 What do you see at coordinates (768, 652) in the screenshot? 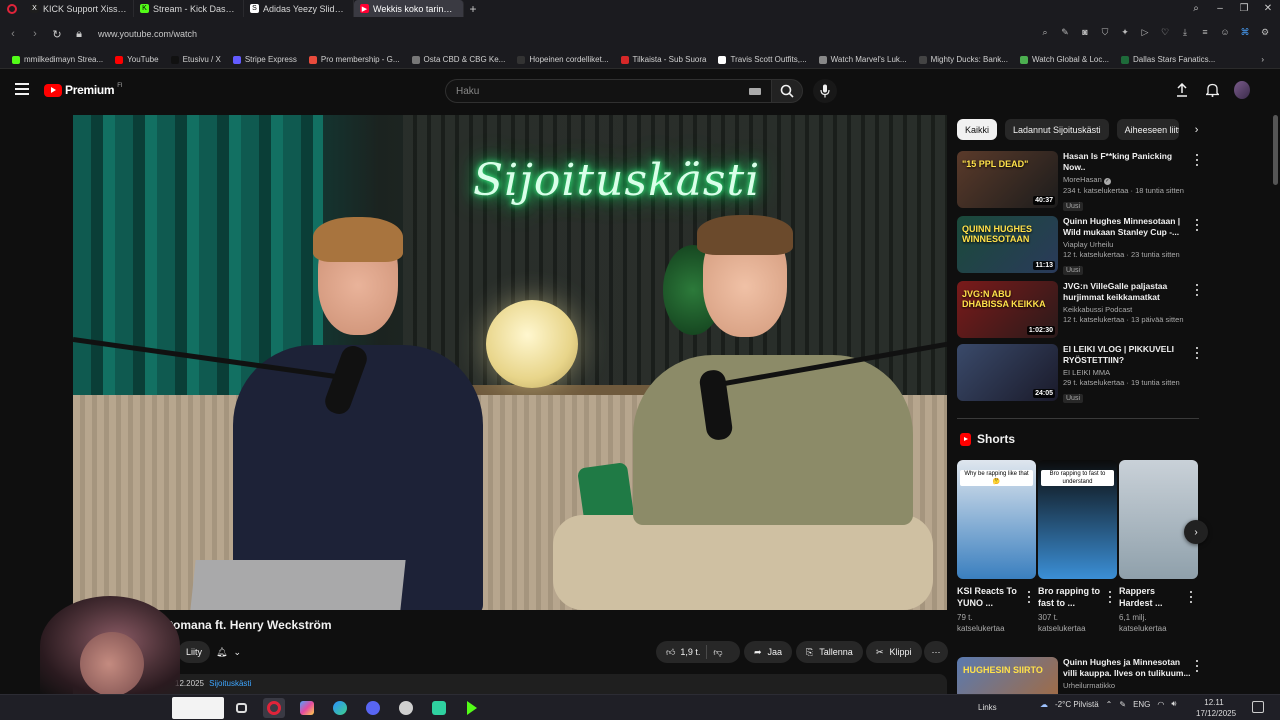
I see `share-button: ➦ Jaa` at bounding box center [768, 652].